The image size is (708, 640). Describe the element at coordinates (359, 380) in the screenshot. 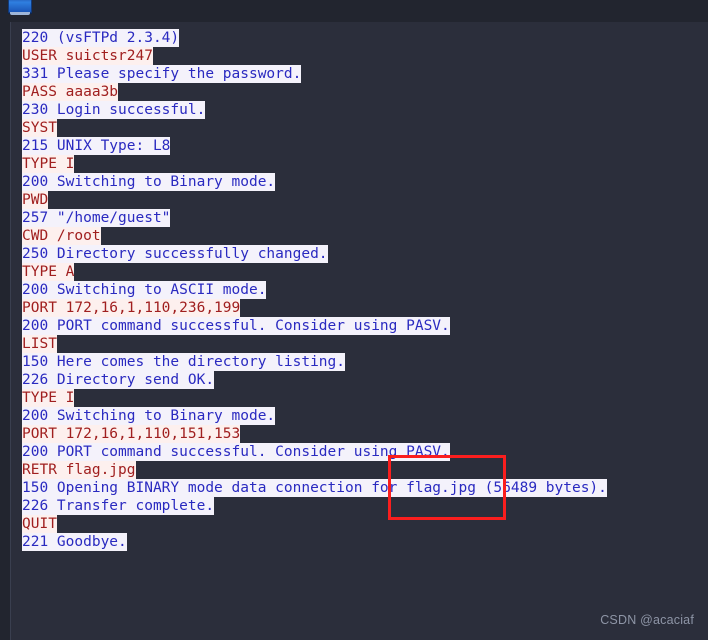

I see `ftp-response-line: 226 Directory send OK.` at that location.